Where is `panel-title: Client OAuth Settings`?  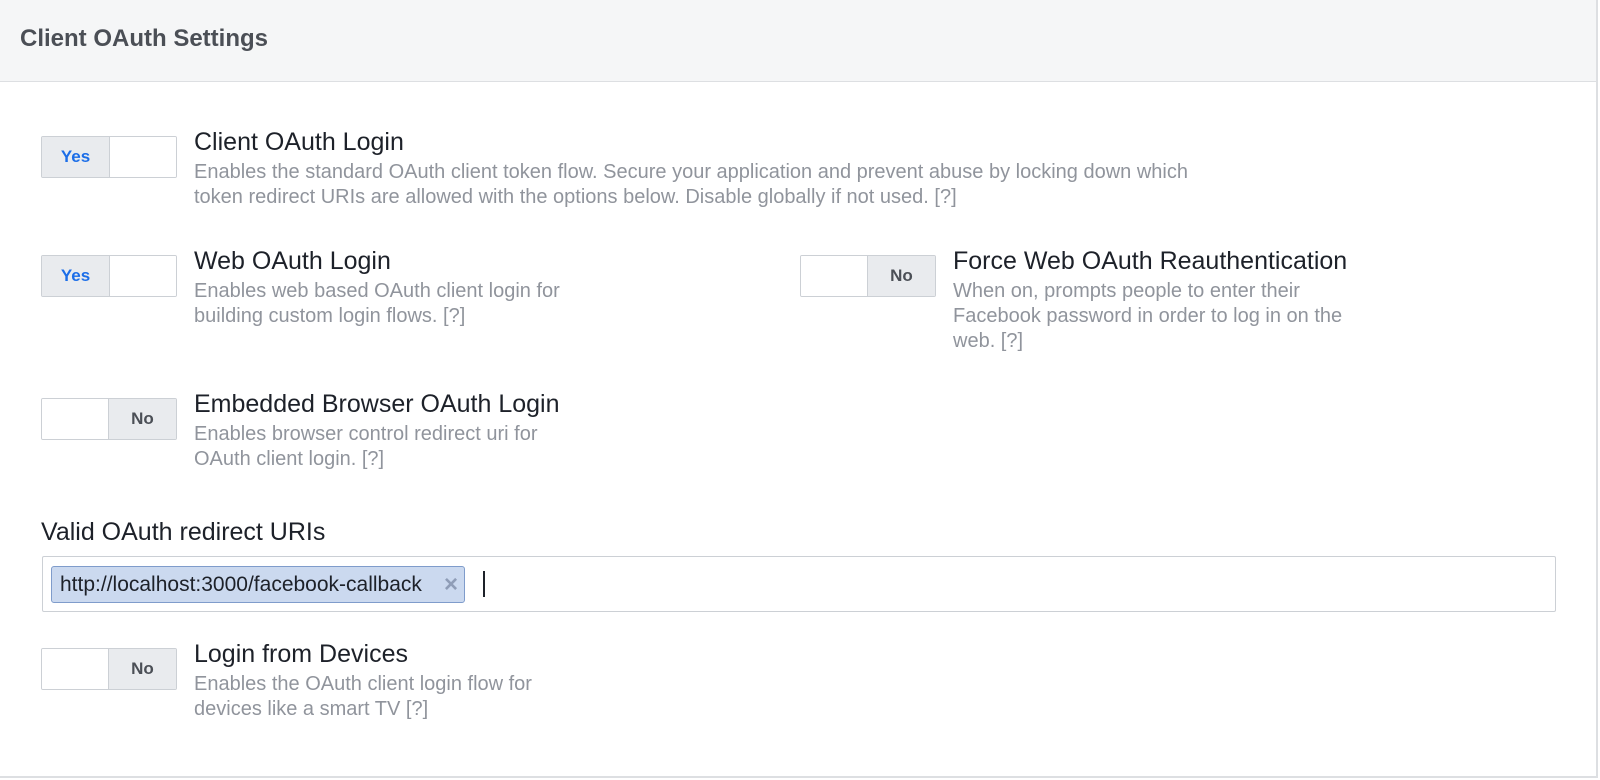
panel-title: Client OAuth Settings is located at coordinates (144, 38).